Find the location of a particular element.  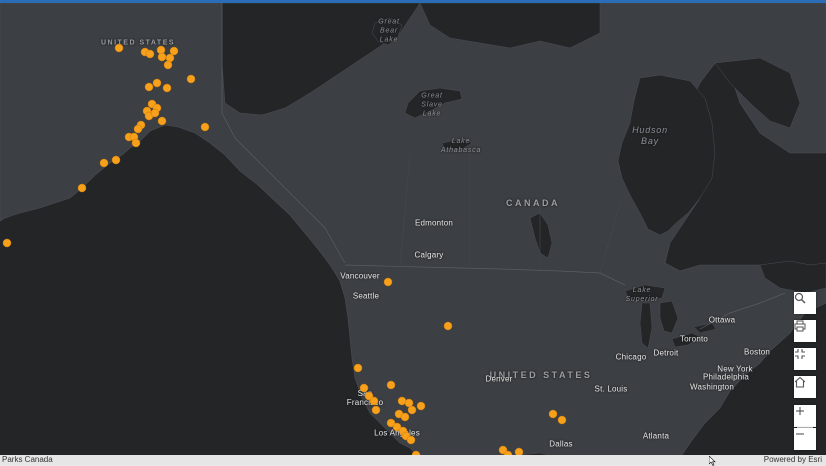

print-button is located at coordinates (805, 331).